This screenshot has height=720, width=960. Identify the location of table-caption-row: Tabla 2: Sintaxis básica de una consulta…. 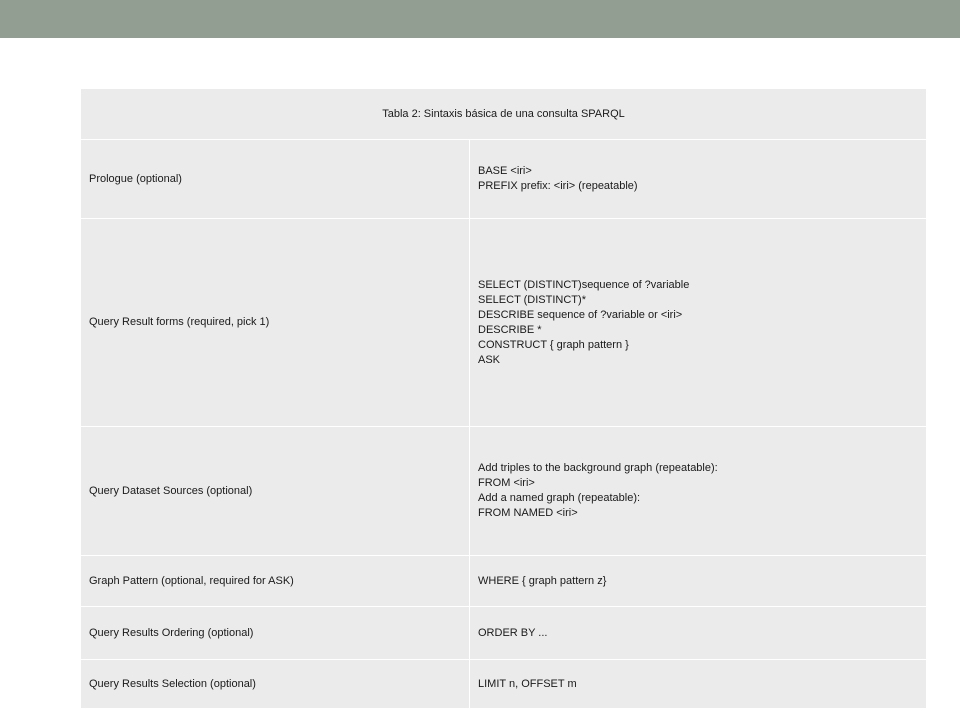
(503, 114).